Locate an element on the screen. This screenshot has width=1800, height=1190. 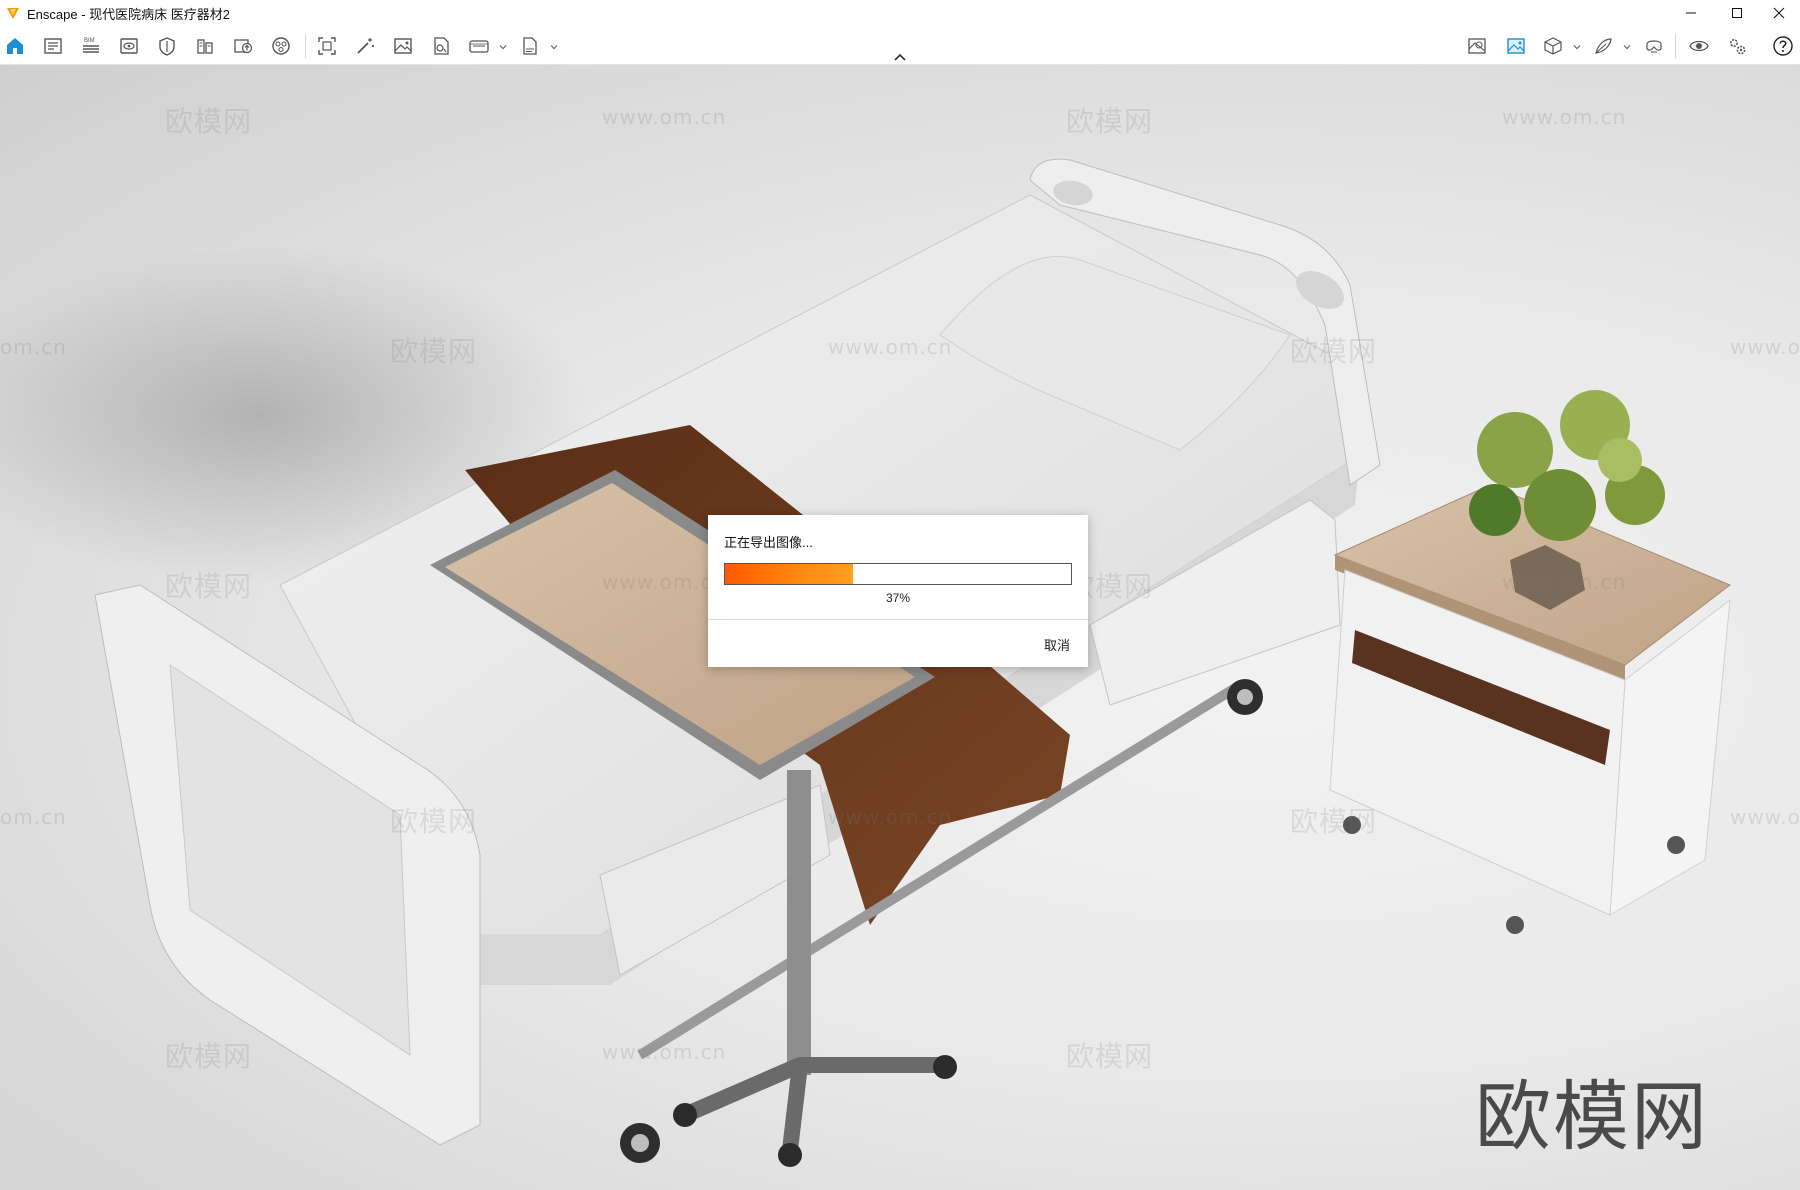
vr-headset-button is located at coordinates (1654, 46).